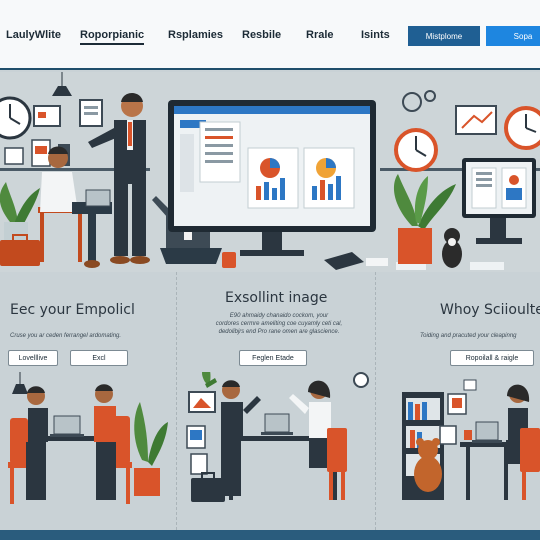 This screenshot has width=540, height=540. I want to click on footer-bar, so click(270, 535).